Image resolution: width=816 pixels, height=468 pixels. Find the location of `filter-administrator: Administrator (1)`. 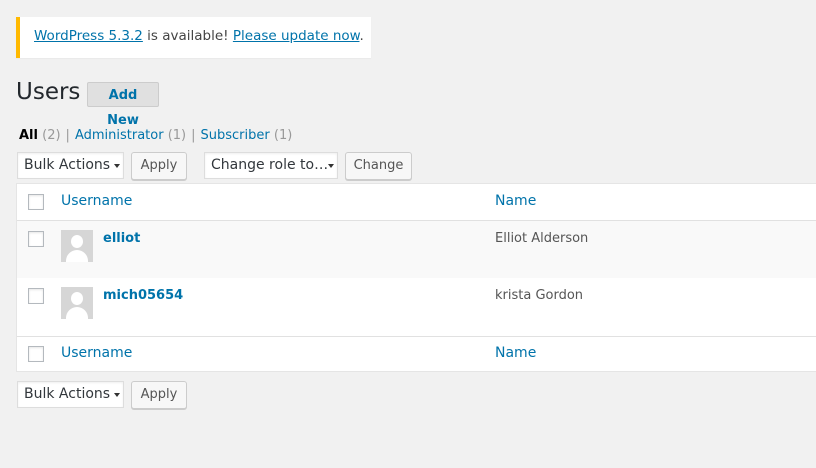

filter-administrator: Administrator (1) is located at coordinates (130, 135).